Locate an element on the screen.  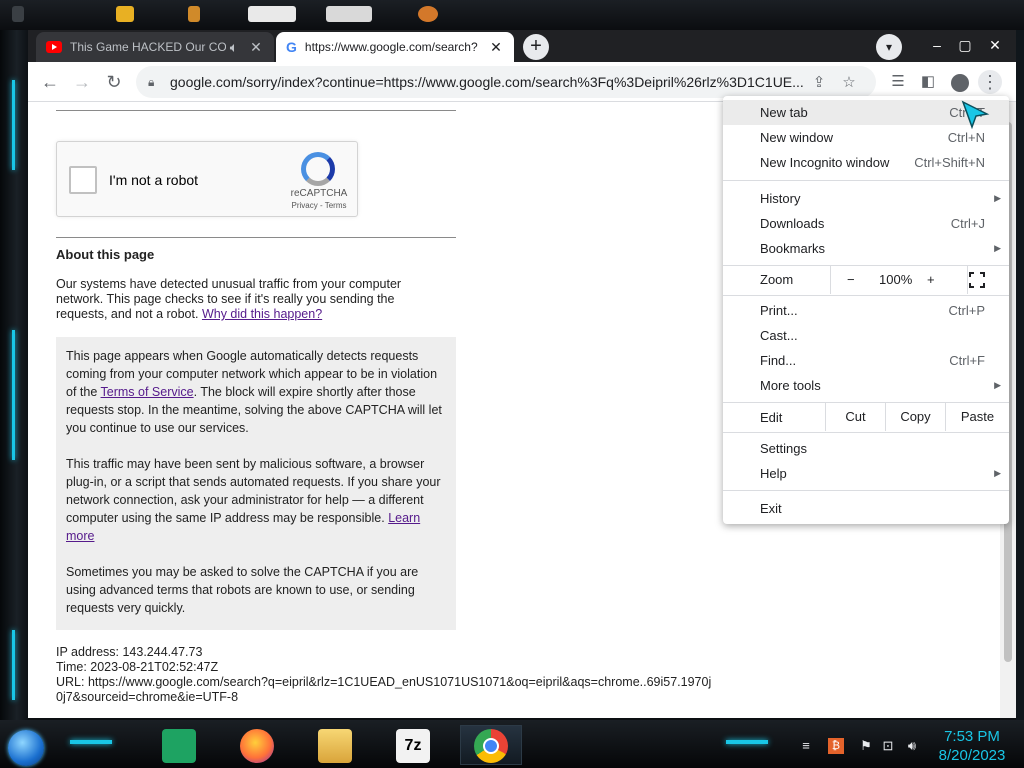
zoom-out-button: − is located at coordinates (851, 279).